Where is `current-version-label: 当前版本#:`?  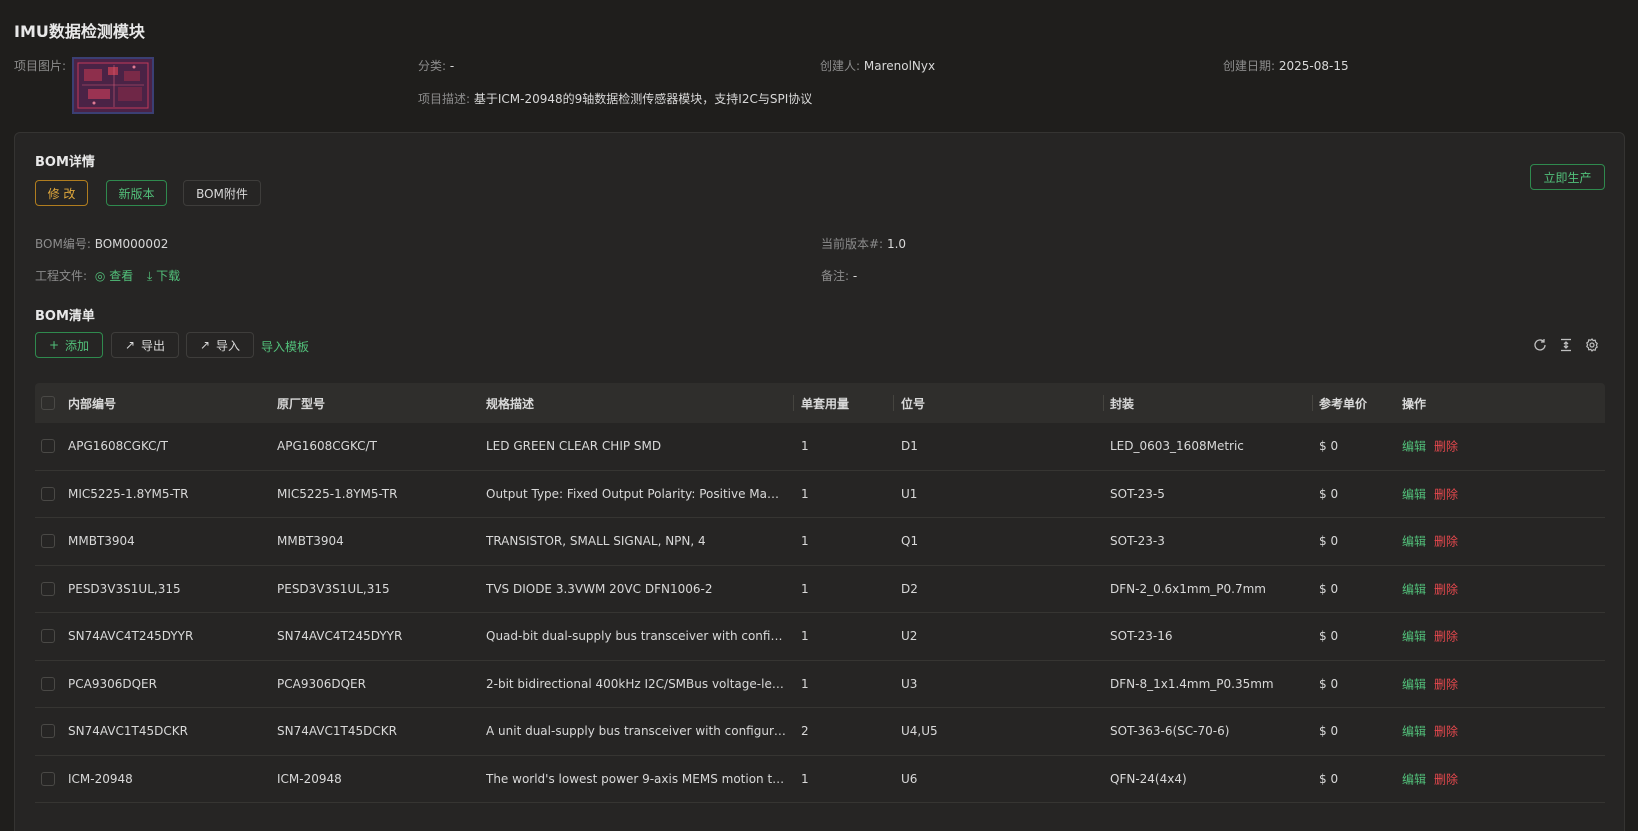
current-version-label: 当前版本#: is located at coordinates (852, 244).